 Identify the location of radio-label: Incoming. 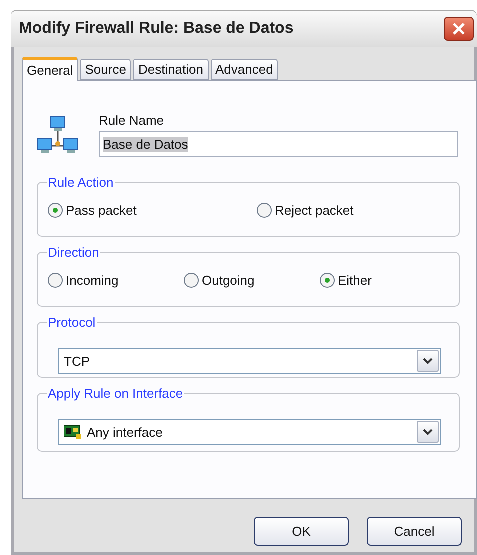
(92, 280).